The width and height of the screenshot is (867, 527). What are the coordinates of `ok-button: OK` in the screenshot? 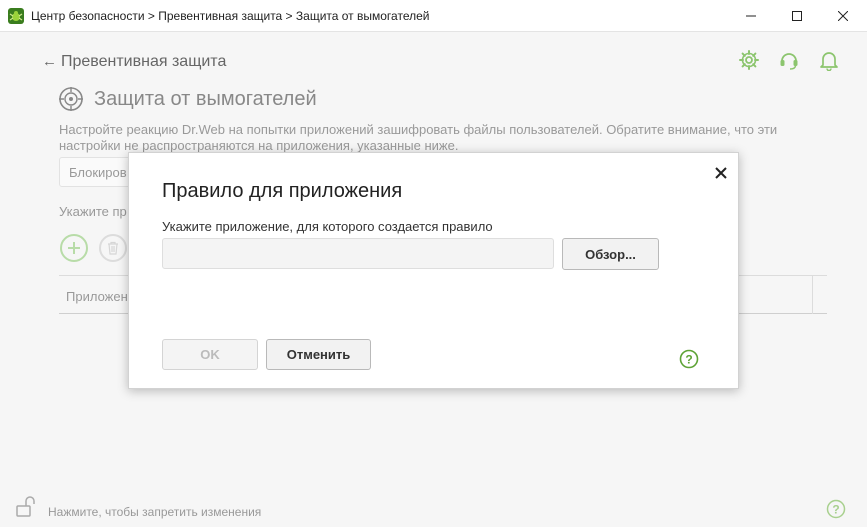 It's located at (210, 354).